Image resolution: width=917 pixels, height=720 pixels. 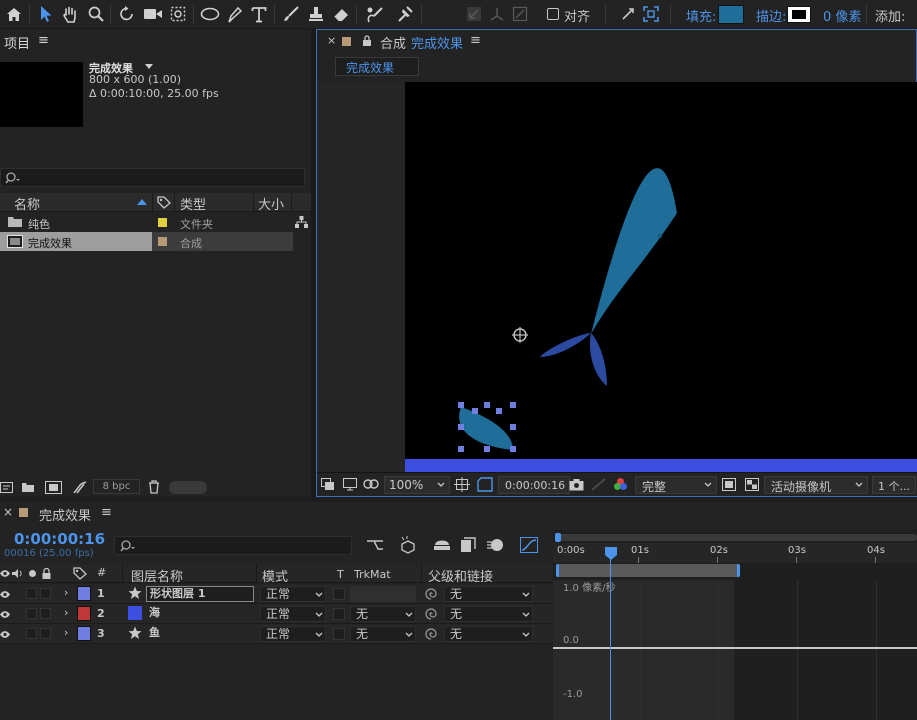 I want to click on always-preview-icon, so click(x=328, y=484).